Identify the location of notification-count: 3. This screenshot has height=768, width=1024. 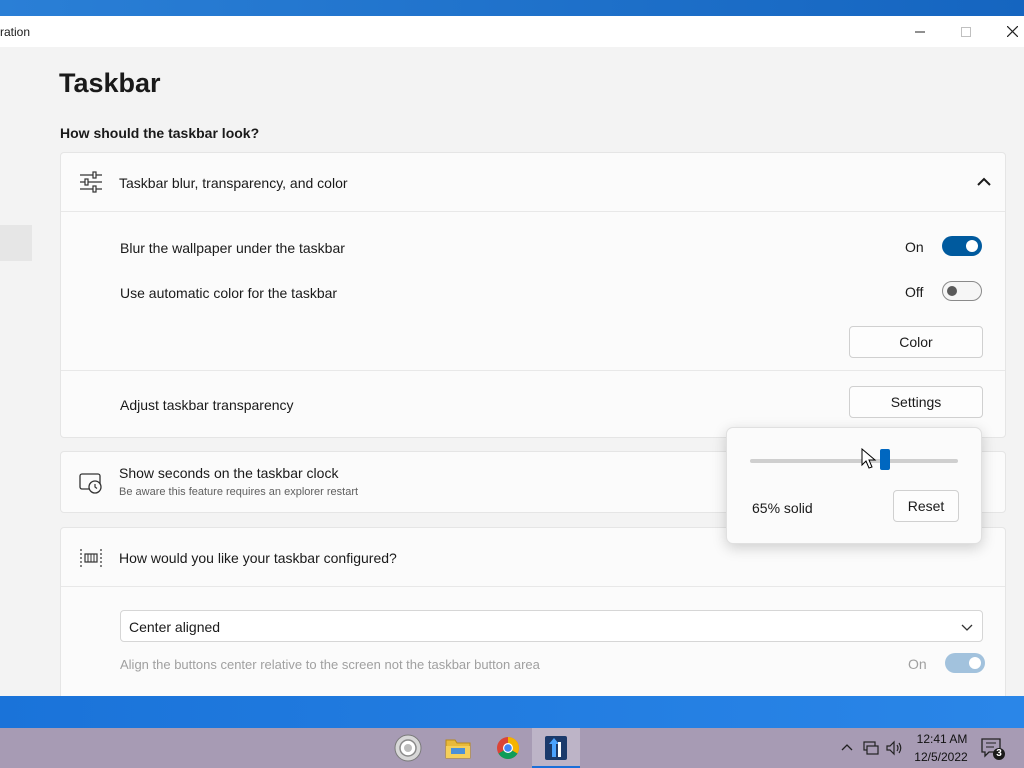
(999, 753).